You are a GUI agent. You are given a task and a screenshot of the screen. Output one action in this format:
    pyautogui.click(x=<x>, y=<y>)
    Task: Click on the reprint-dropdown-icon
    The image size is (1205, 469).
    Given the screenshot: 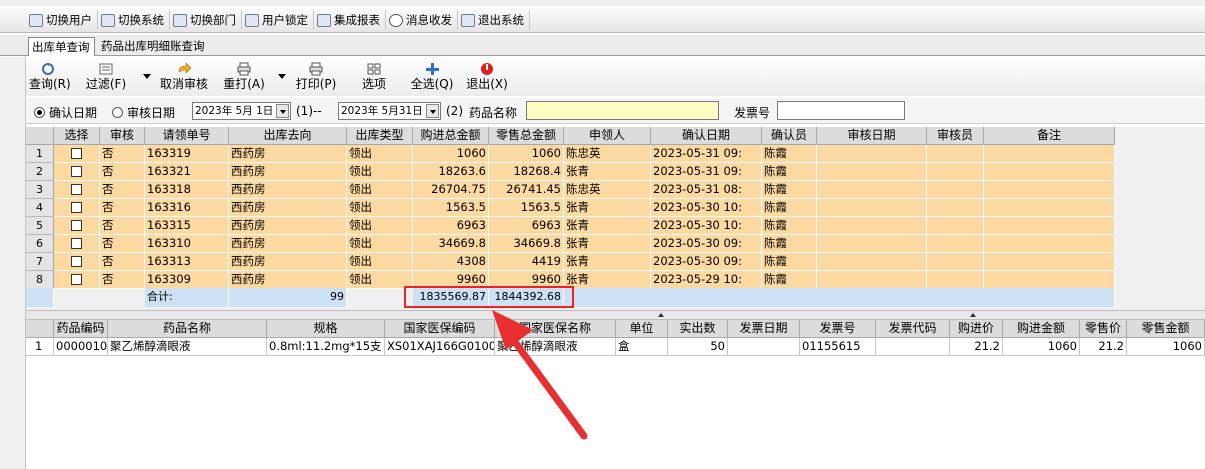 What is the action you would take?
    pyautogui.click(x=282, y=76)
    